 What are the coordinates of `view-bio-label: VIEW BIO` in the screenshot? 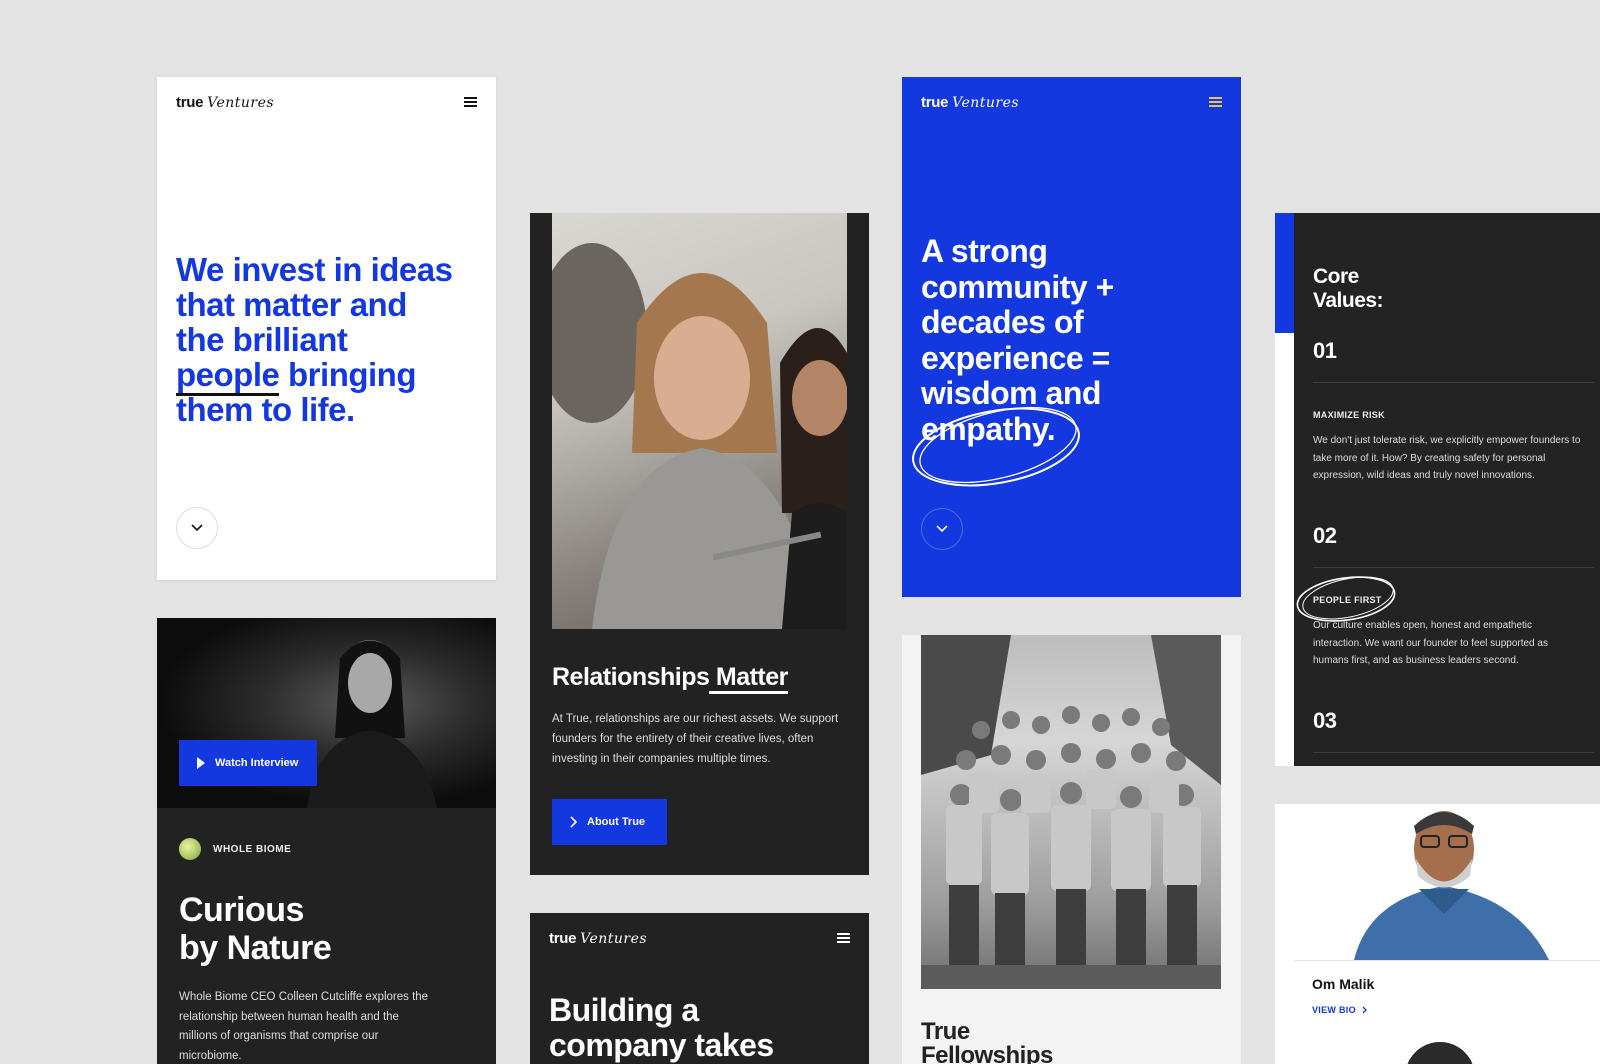 It's located at (1334, 1010).